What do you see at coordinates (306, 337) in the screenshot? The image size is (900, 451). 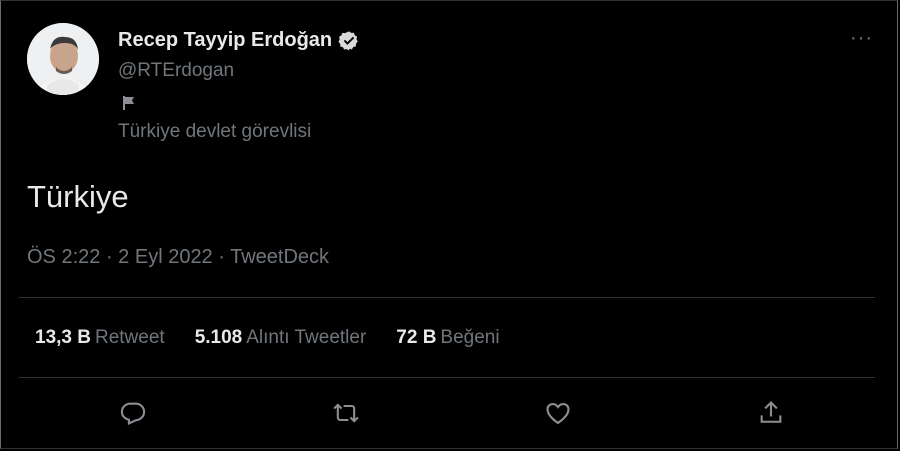 I see `stat-label: Alıntı Tweetler` at bounding box center [306, 337].